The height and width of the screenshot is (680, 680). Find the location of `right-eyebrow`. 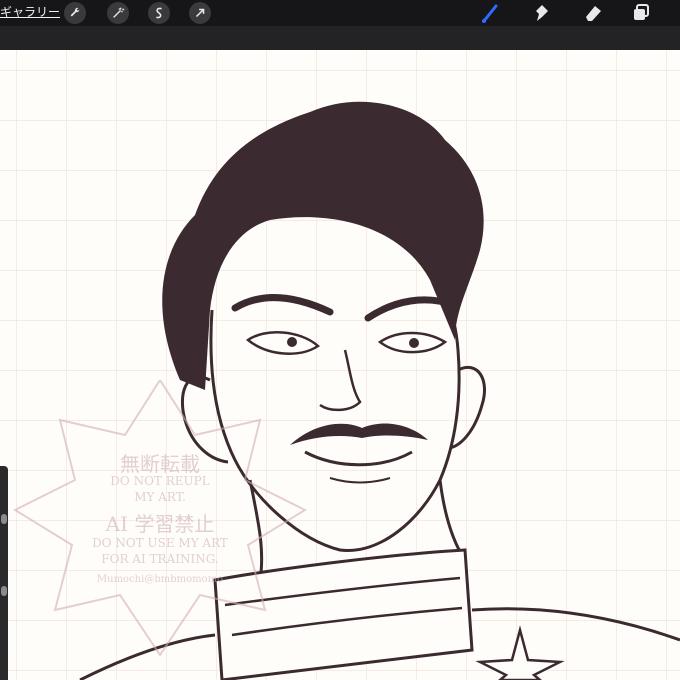

right-eyebrow is located at coordinates (411, 309).